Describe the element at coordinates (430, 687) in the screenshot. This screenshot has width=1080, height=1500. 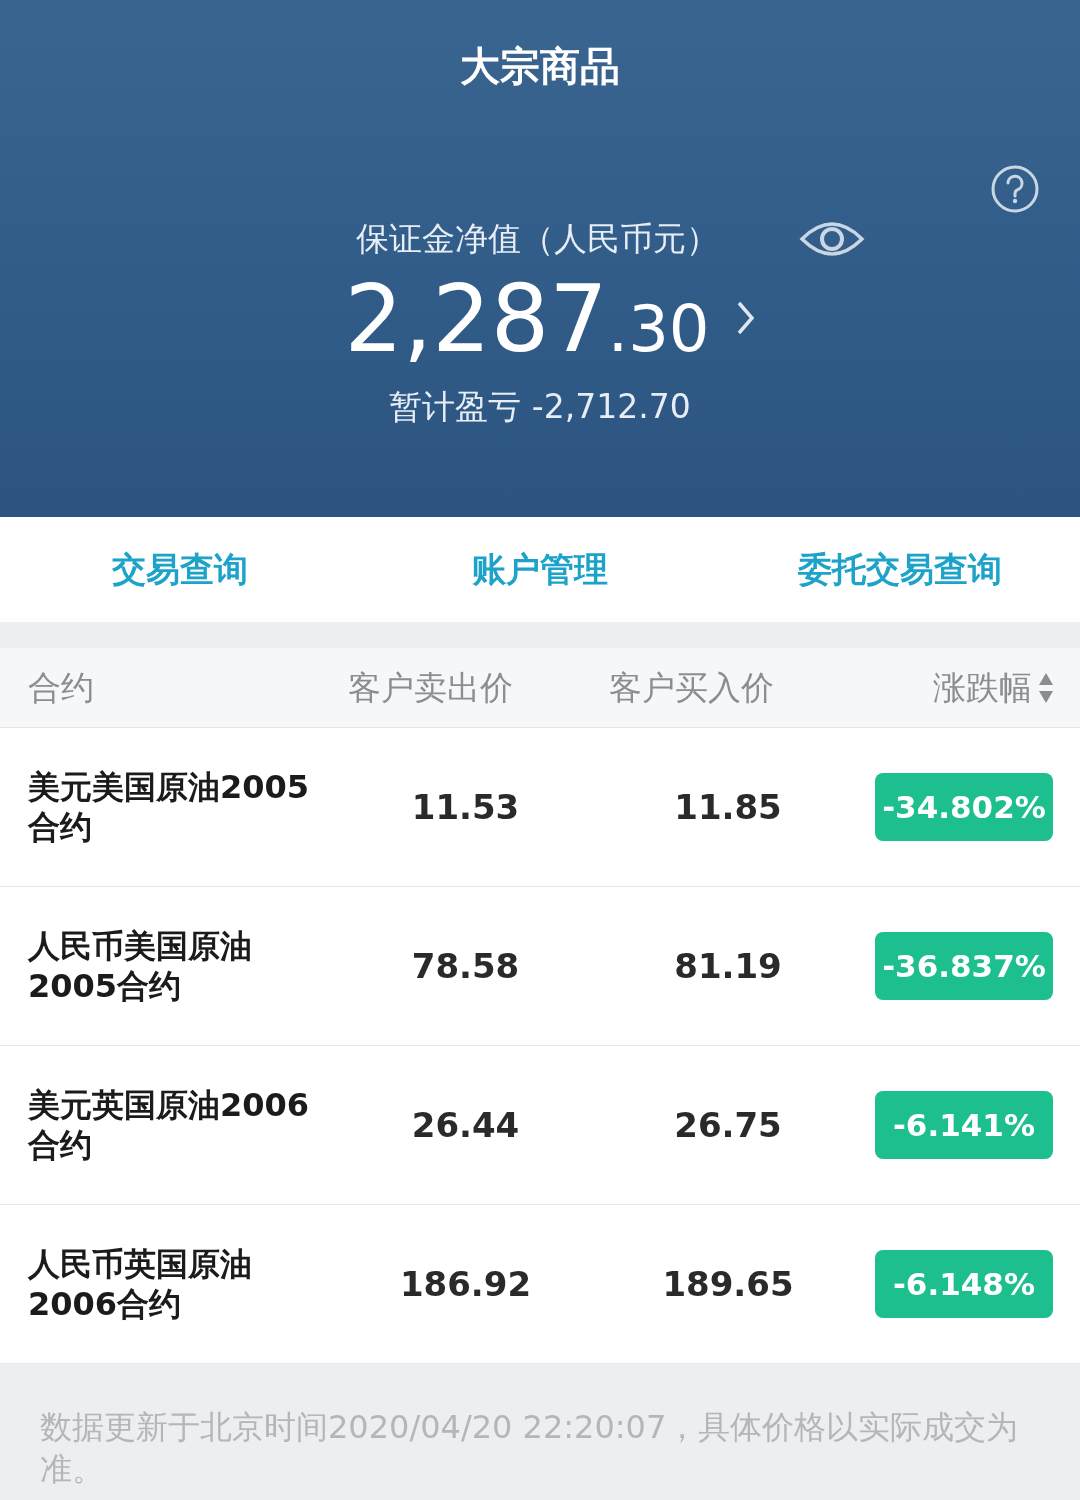
I see `column-header: 客户卖出价` at that location.